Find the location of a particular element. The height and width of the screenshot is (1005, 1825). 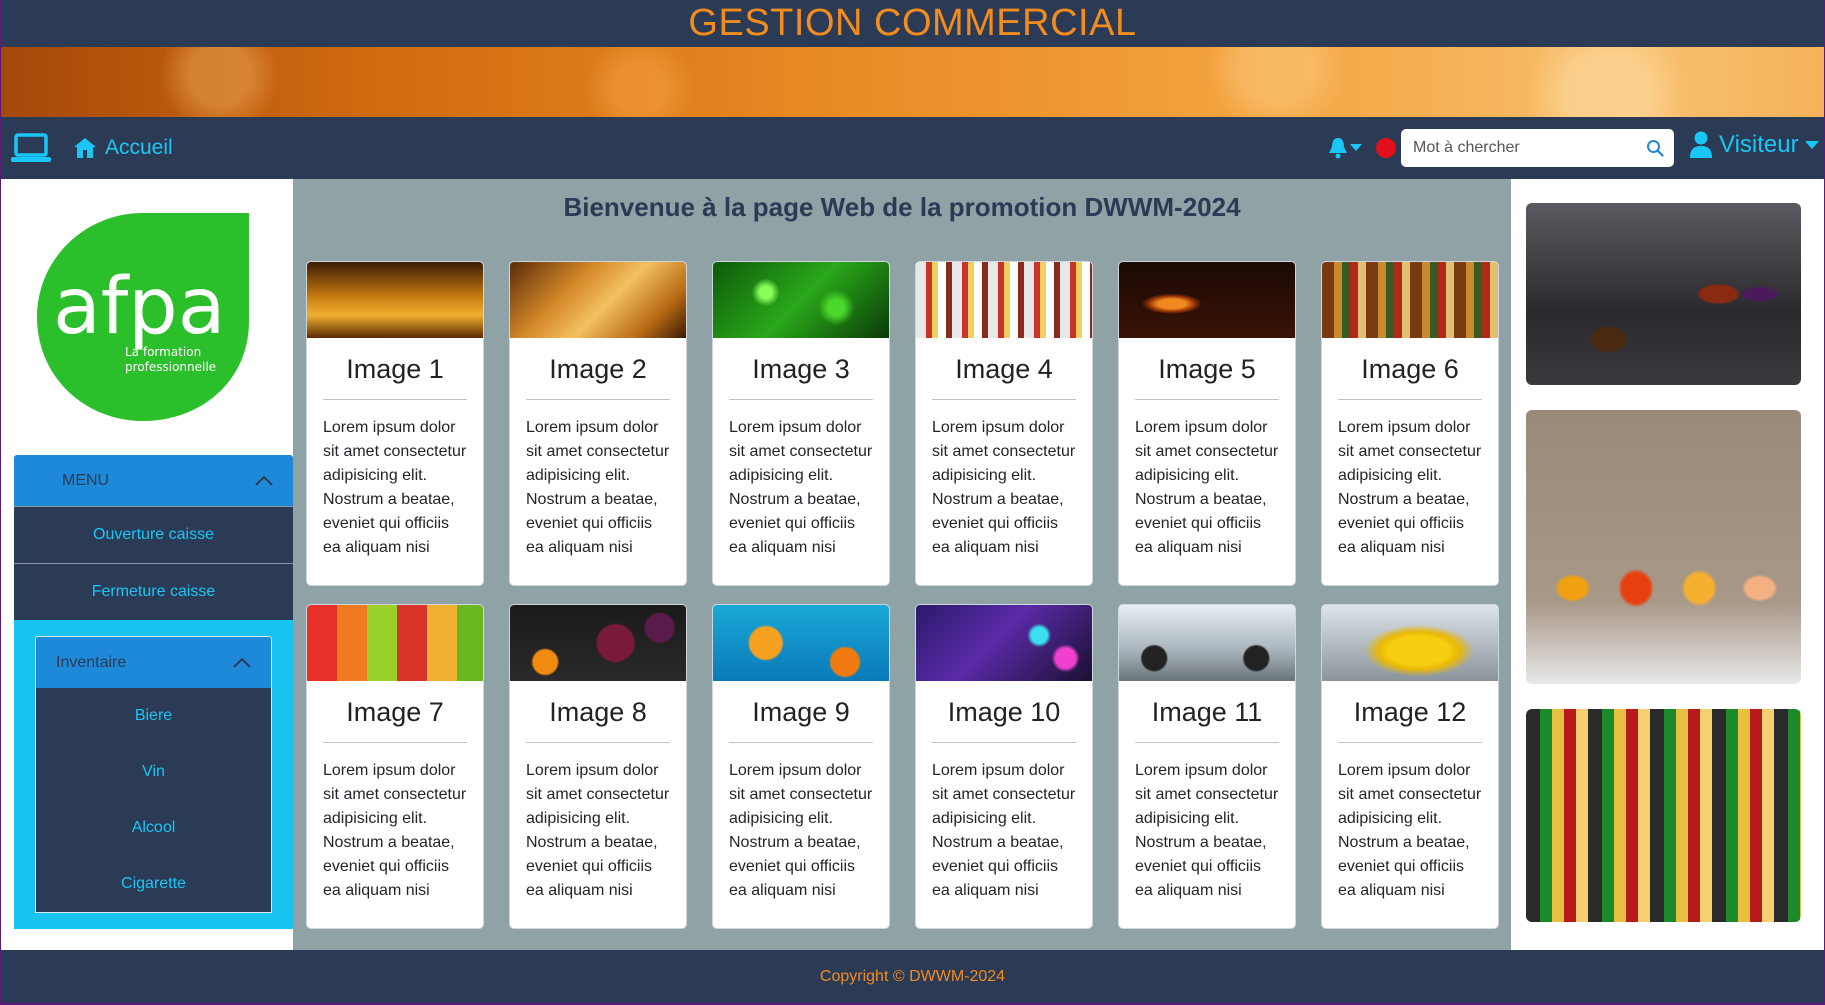

card-title: Image 12 is located at coordinates (1410, 712).